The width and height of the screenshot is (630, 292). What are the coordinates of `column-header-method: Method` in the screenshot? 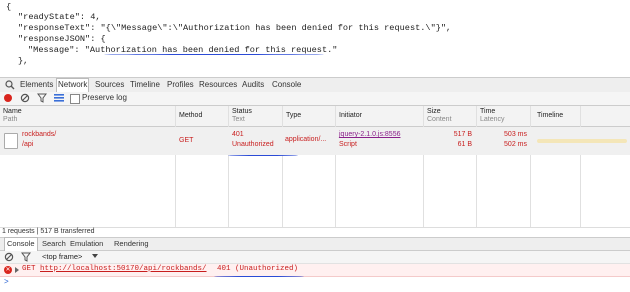 It's located at (202, 116).